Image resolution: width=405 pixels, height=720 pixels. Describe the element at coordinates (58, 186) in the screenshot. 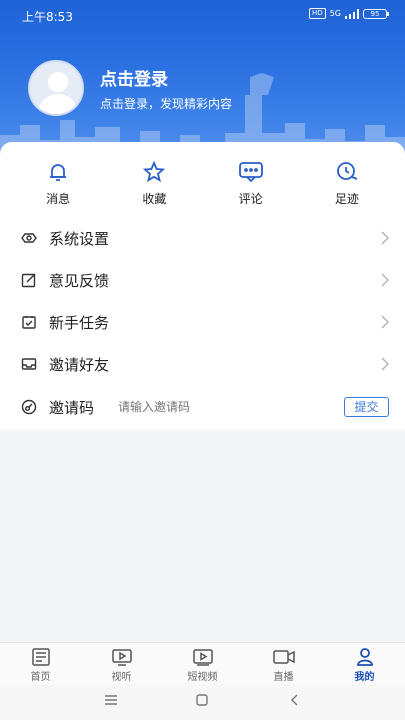

I see `quick-messages: 消息` at that location.